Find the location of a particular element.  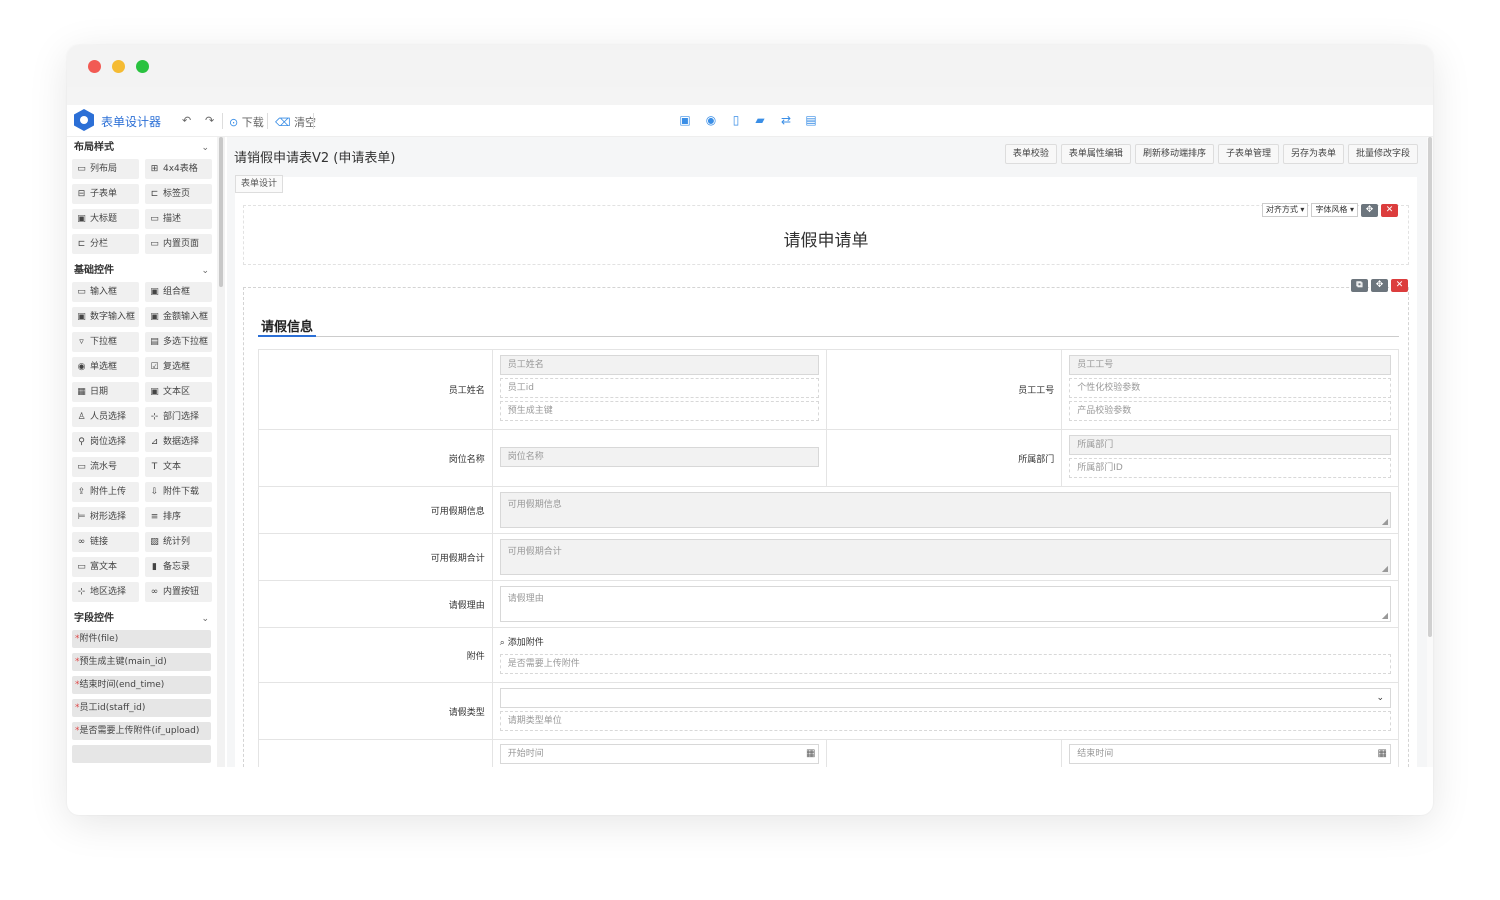

product-param-input: 产品校验参数 is located at coordinates (1230, 411).